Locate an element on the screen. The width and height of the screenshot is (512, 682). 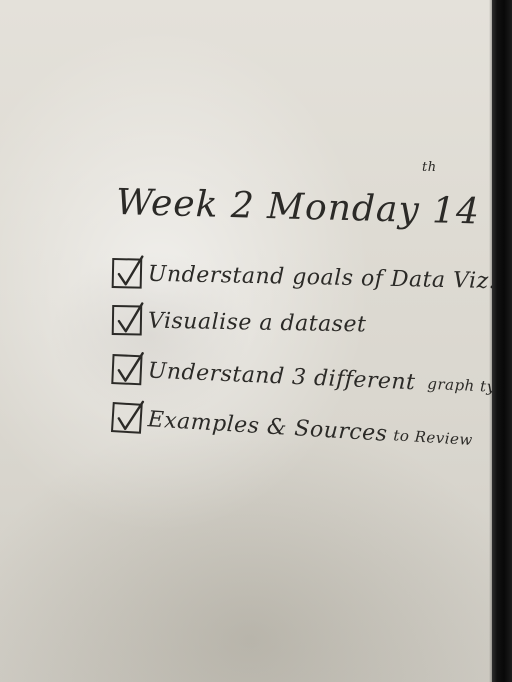
checklist-item: Understand 3 different graph types is located at coordinates (311, 376).